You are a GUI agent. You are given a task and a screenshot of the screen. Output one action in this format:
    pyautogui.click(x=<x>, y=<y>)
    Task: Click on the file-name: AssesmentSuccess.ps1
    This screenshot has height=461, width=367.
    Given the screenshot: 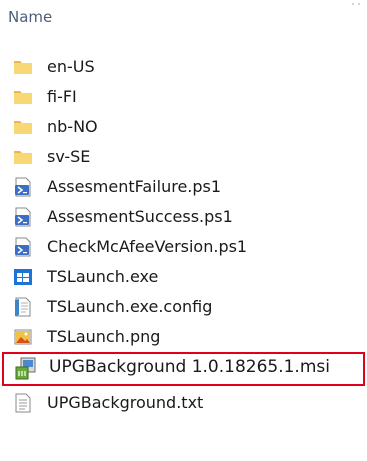 What is the action you would take?
    pyautogui.click(x=140, y=216)
    